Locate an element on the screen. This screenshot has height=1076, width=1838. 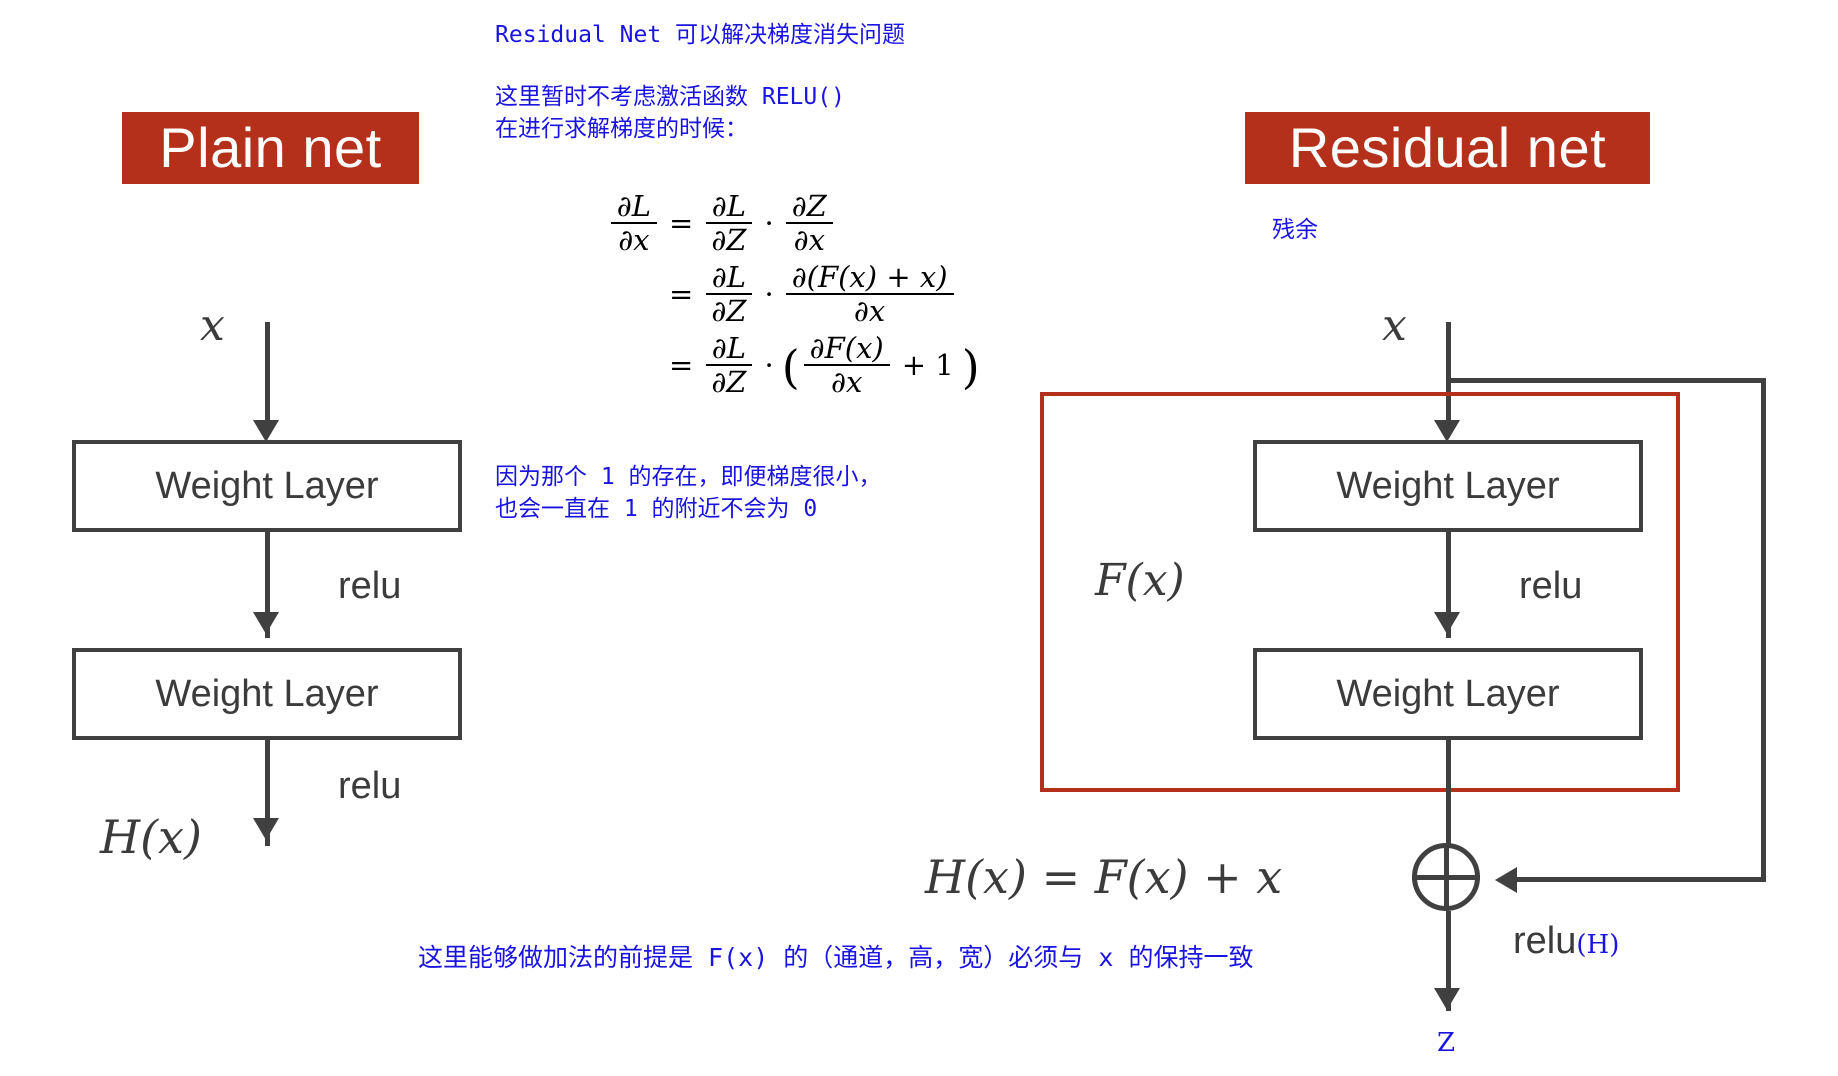
frac-dL-dZ-1: ∂L ∂Z is located at coordinates (729, 224).